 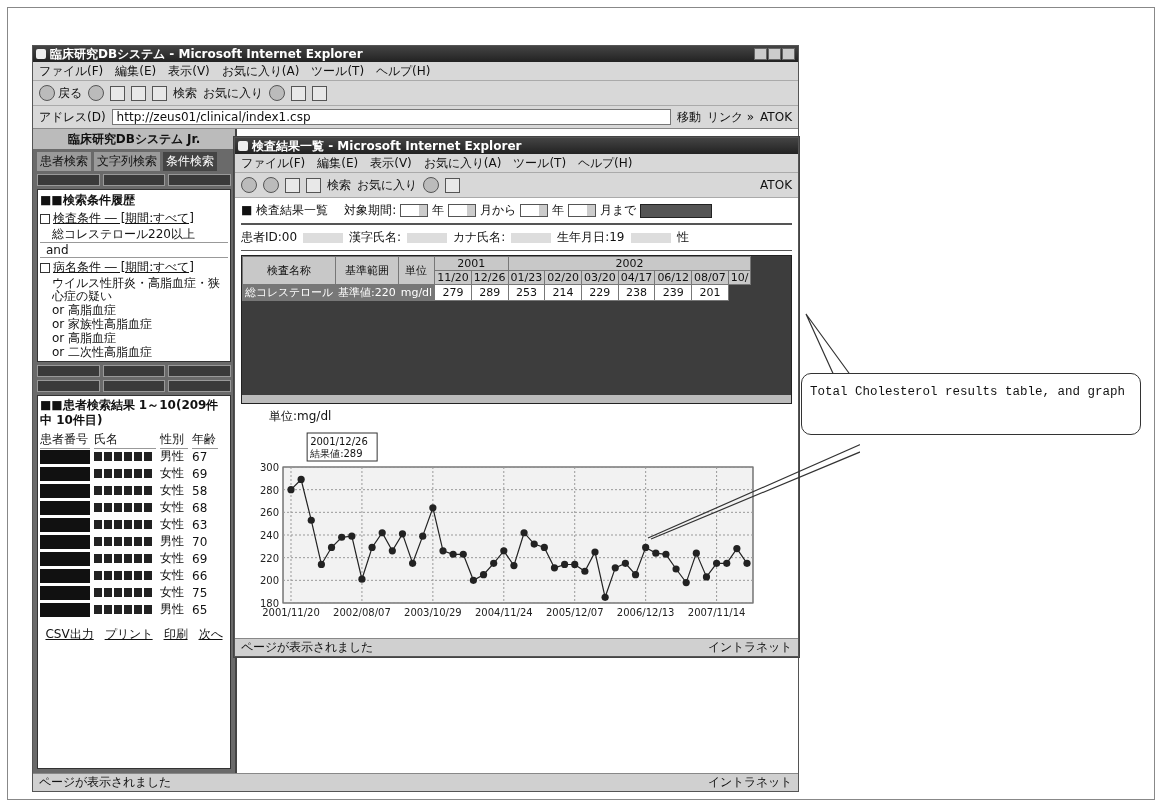 I want to click on info-label: 生年月日:19, so click(x=591, y=237).